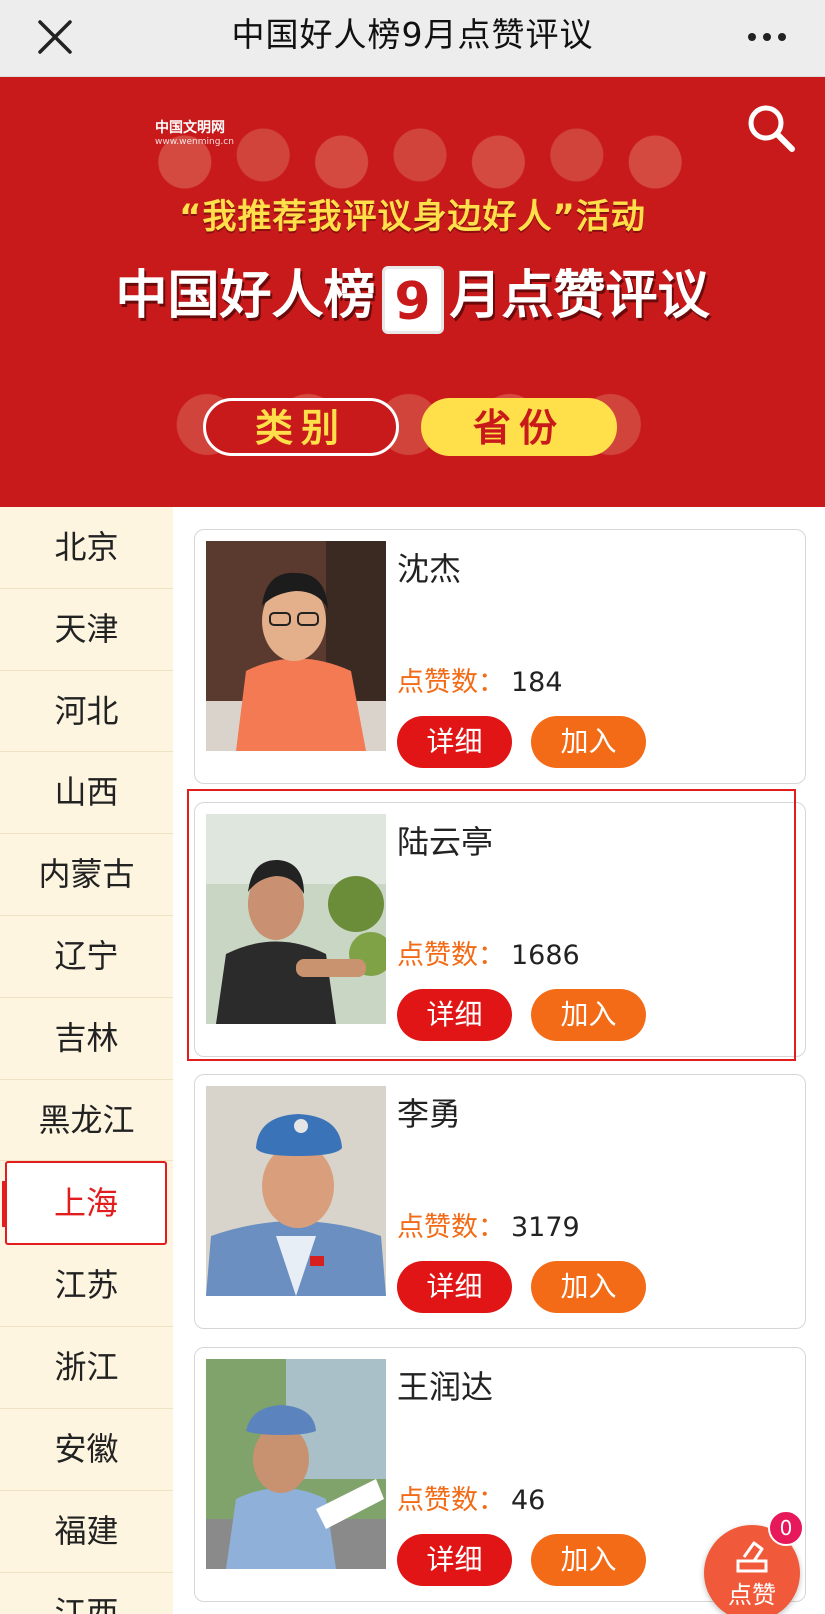  What do you see at coordinates (86, 1532) in the screenshot?
I see `sidebar-item-fujian: 福建` at bounding box center [86, 1532].